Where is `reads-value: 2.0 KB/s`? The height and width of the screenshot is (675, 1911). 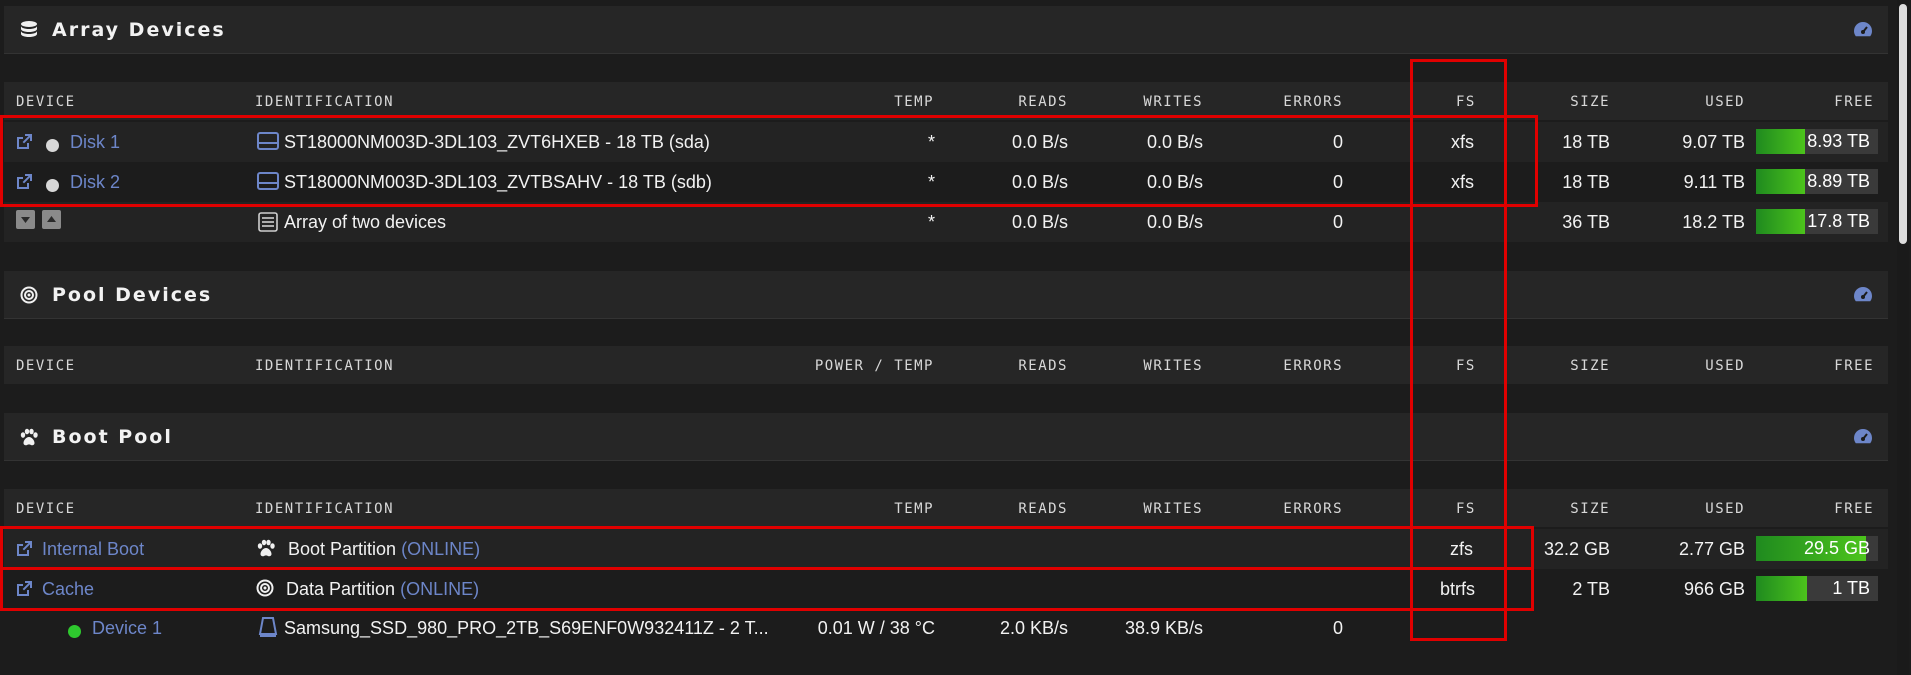 reads-value: 2.0 KB/s is located at coordinates (1033, 628).